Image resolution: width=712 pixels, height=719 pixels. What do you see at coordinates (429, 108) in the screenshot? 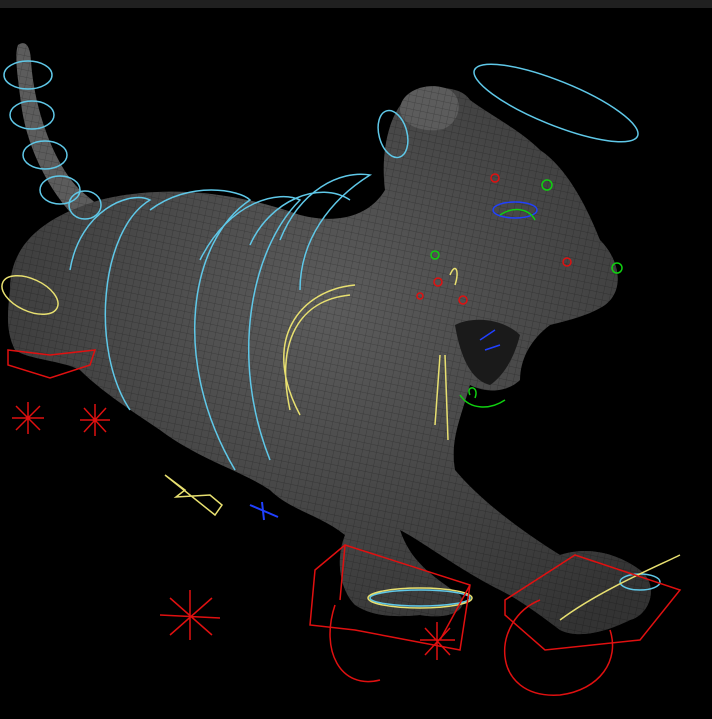
I see `ear-mesh` at bounding box center [429, 108].